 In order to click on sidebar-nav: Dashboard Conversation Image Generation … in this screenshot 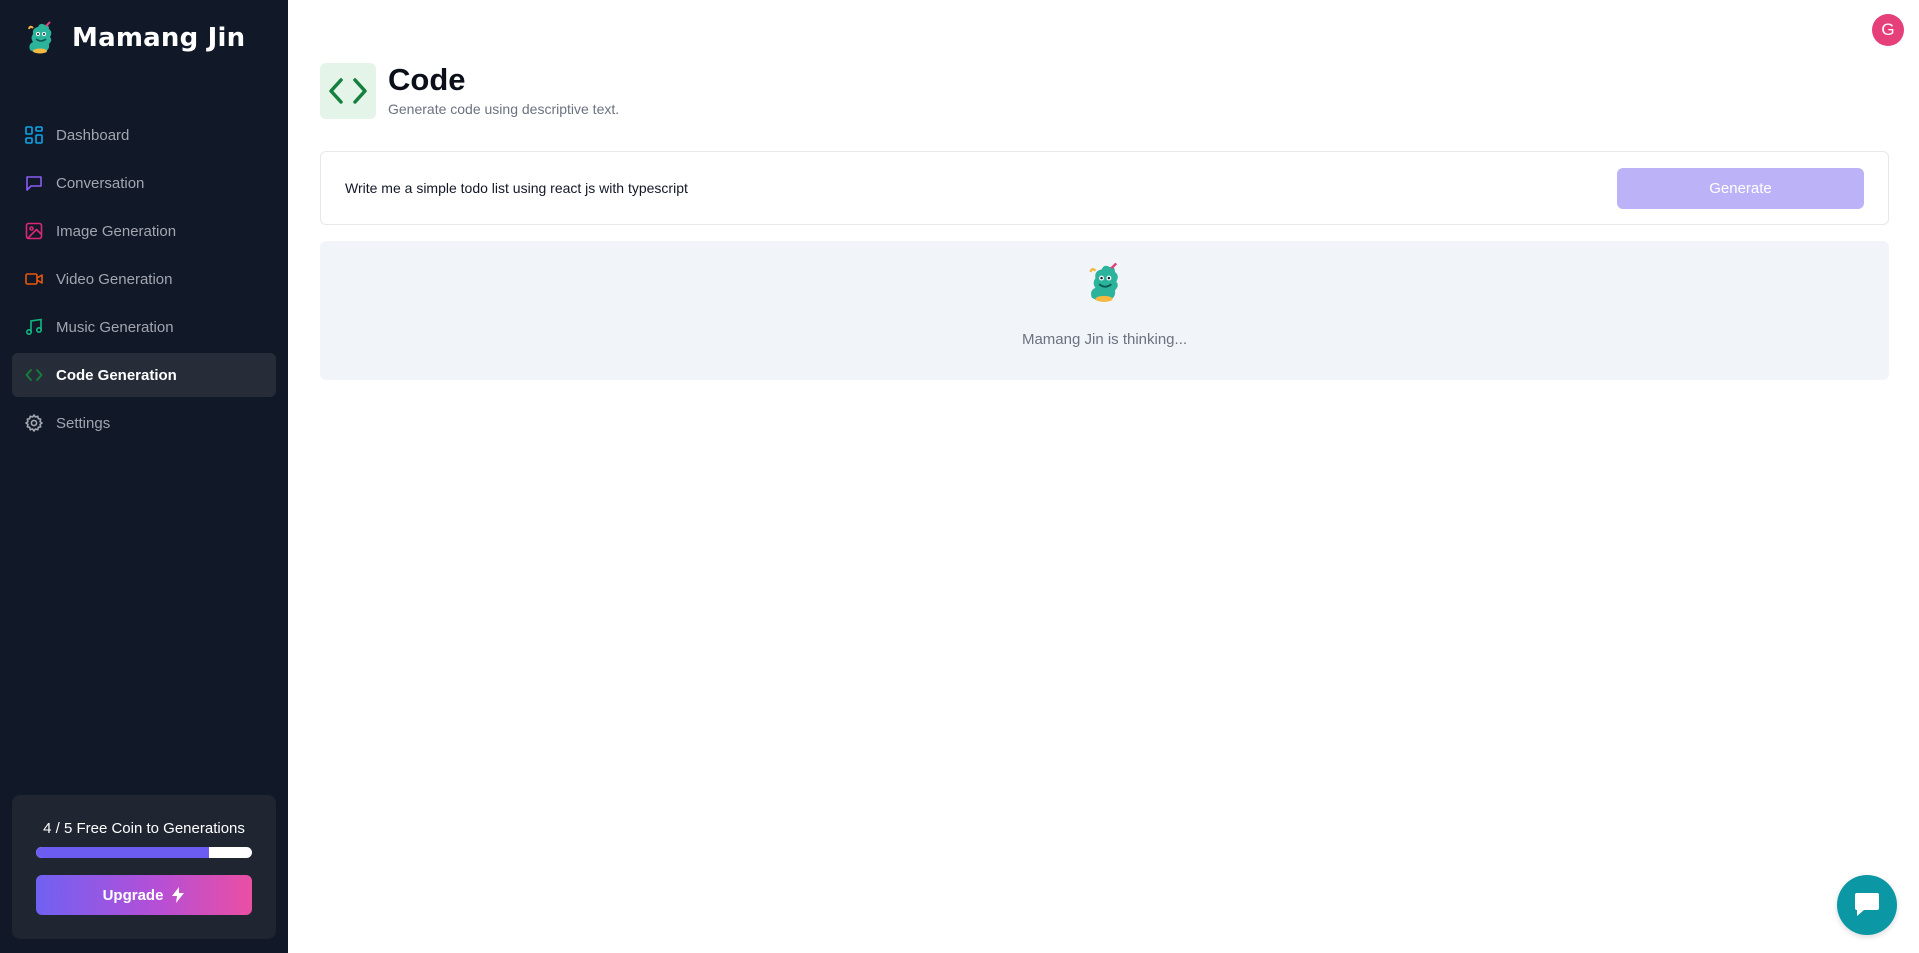, I will do `click(144, 281)`.